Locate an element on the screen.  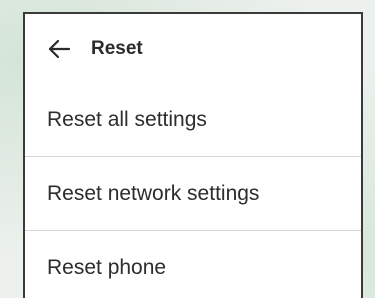
back-button is located at coordinates (59, 49).